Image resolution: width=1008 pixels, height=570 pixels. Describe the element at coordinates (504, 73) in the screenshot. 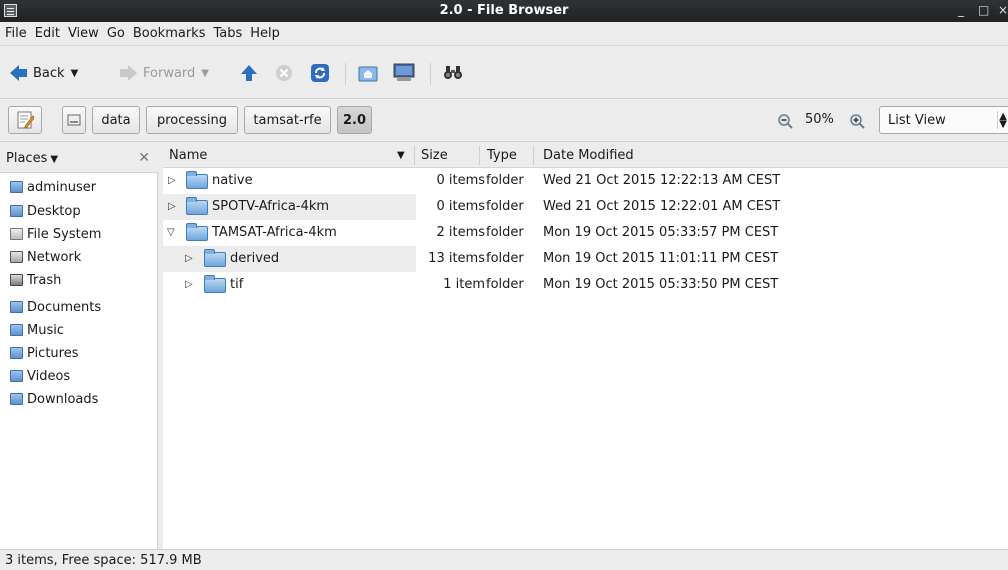

I see `toolbar: Back ▼ Forward ▼` at that location.